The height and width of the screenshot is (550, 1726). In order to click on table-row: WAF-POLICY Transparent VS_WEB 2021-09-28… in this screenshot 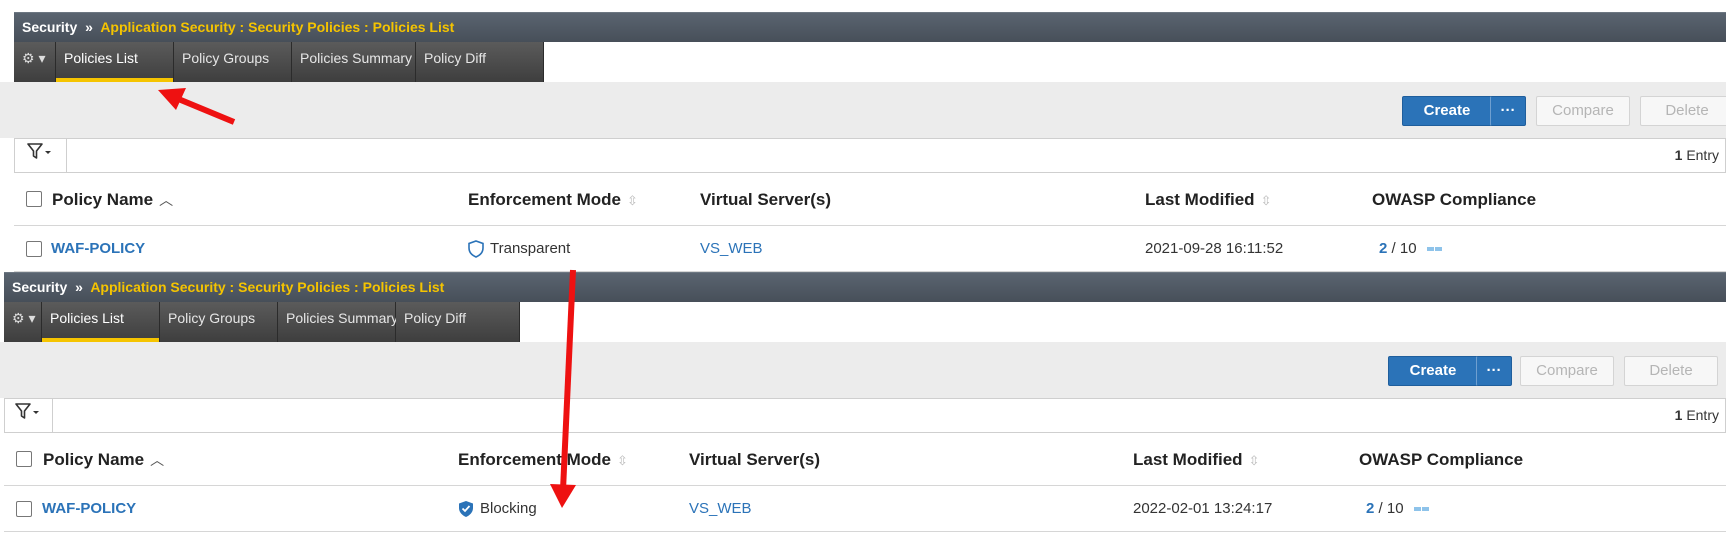, I will do `click(870, 249)`.